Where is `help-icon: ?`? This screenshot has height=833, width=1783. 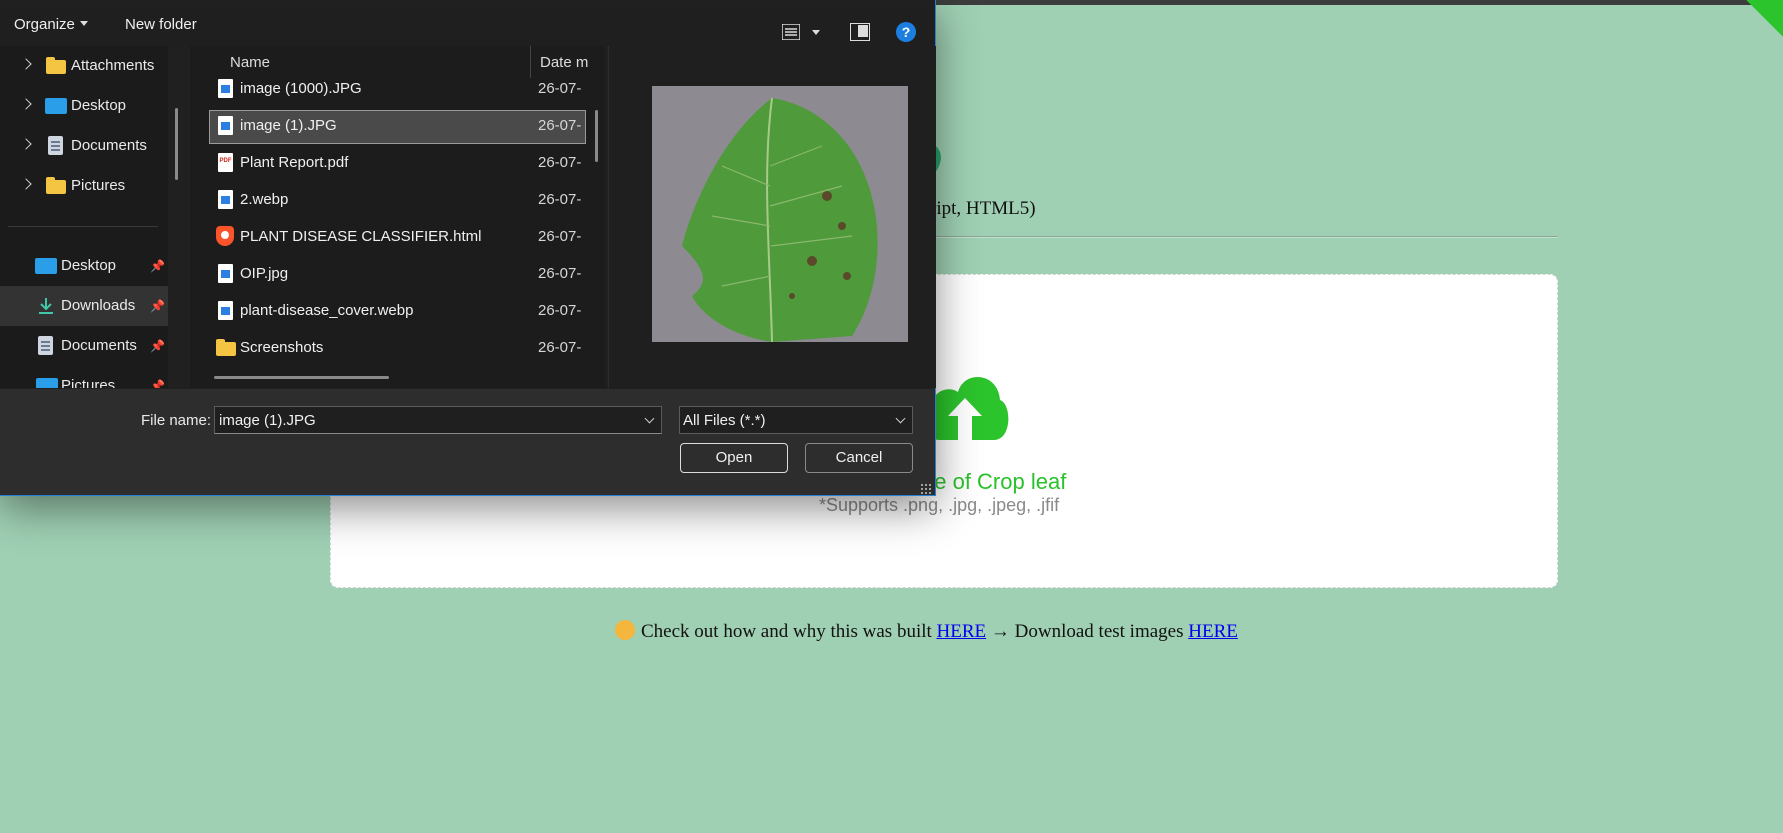
help-icon: ? is located at coordinates (906, 32).